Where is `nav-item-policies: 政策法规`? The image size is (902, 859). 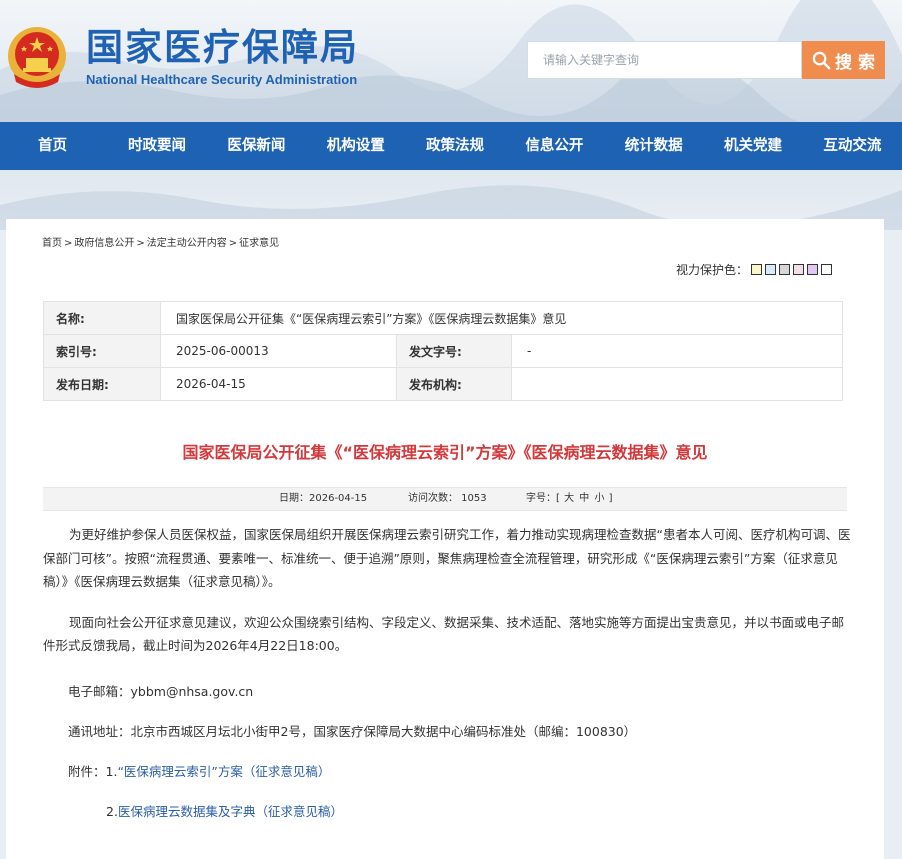 nav-item-policies: 政策法规 is located at coordinates (454, 146).